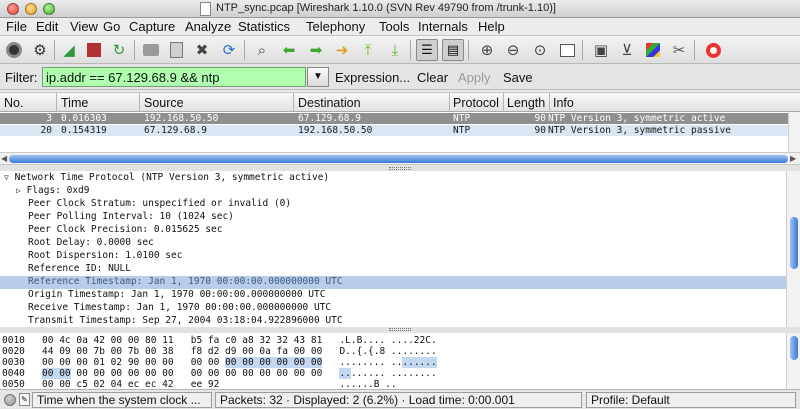 This screenshot has height=409, width=800. Describe the element at coordinates (601, 50) in the screenshot. I see `capture-filters-icon: ▣` at that location.